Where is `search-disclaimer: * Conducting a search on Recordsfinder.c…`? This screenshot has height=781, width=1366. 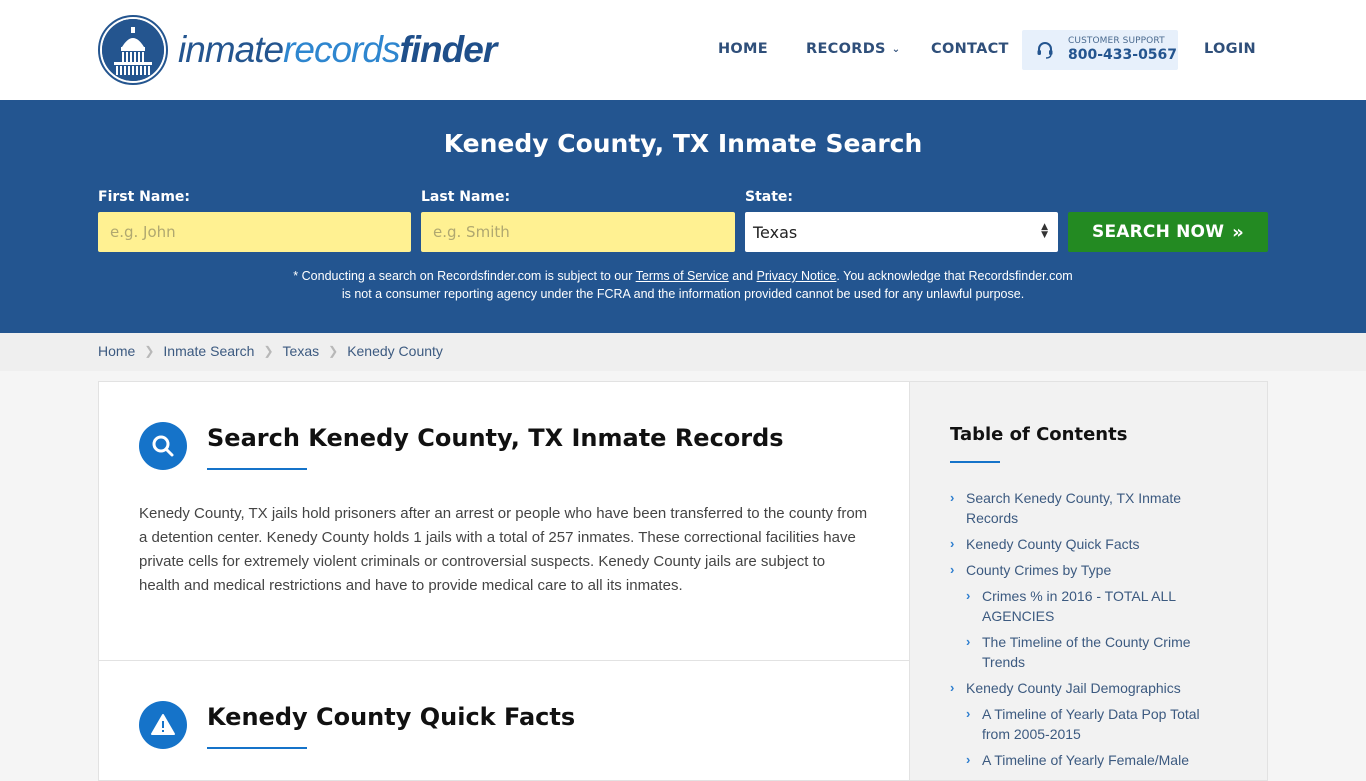
search-disclaimer: * Conducting a search on Recordsfinder.c… is located at coordinates (683, 285).